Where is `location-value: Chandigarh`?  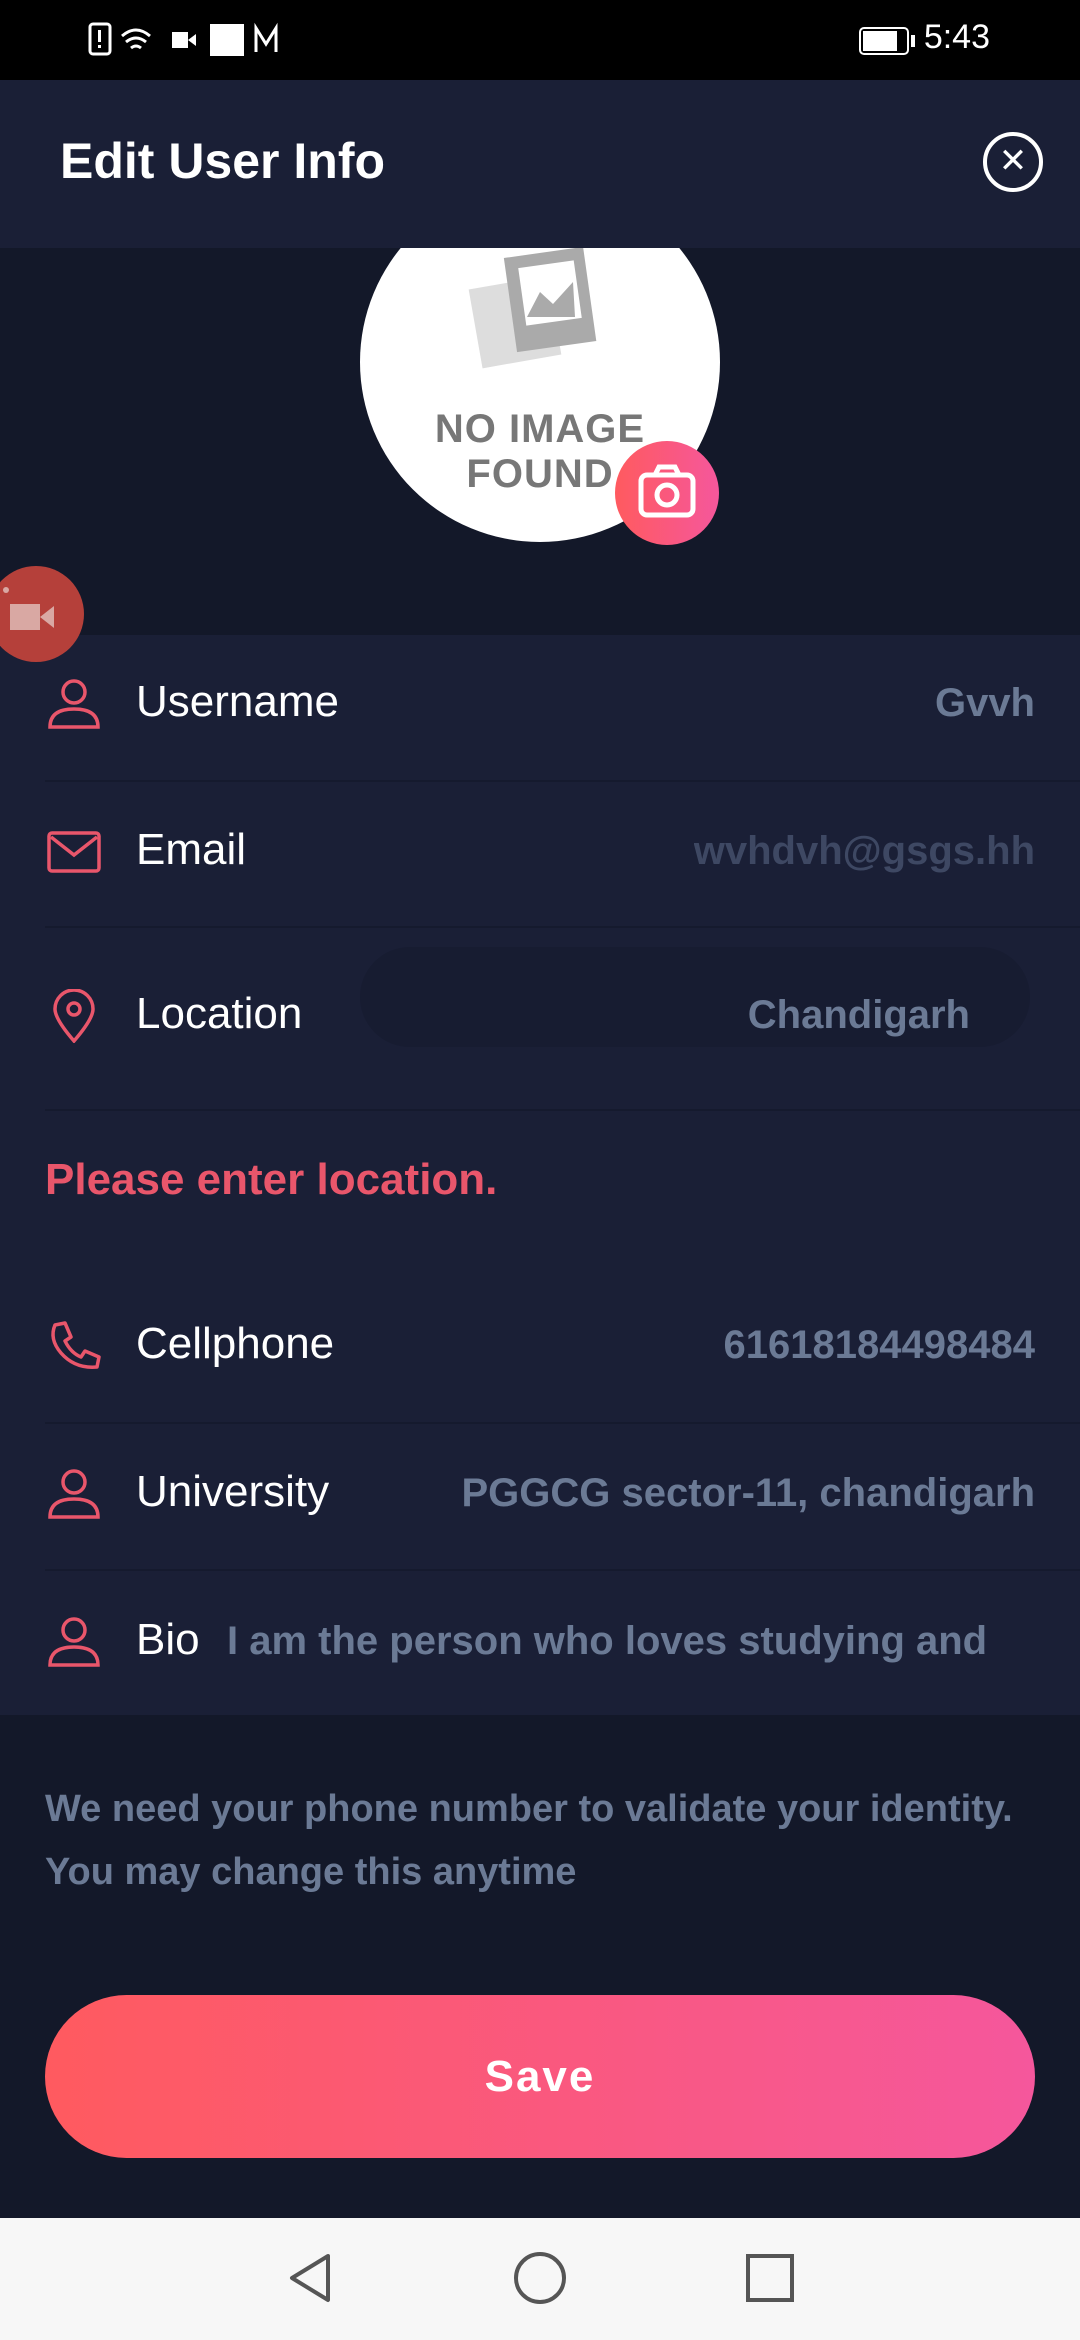 location-value: Chandigarh is located at coordinates (859, 1015).